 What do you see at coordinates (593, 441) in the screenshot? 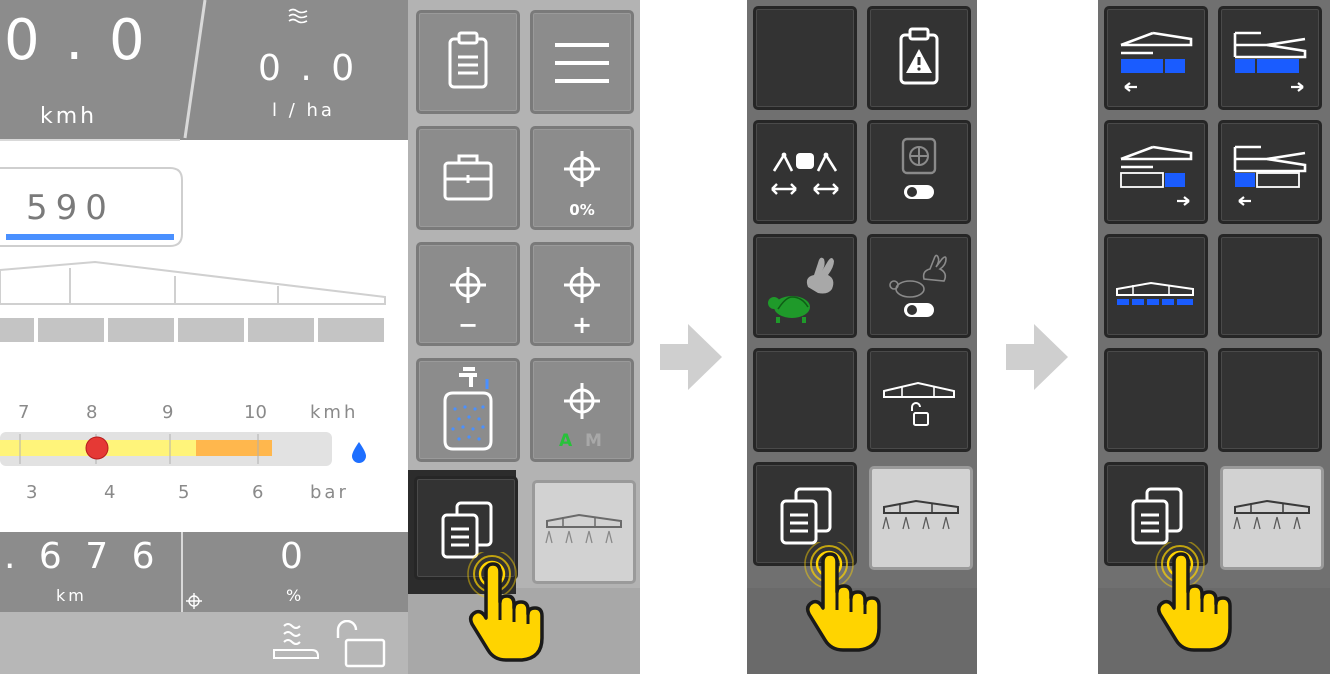
I see `manual-mode-label: M` at bounding box center [593, 441].